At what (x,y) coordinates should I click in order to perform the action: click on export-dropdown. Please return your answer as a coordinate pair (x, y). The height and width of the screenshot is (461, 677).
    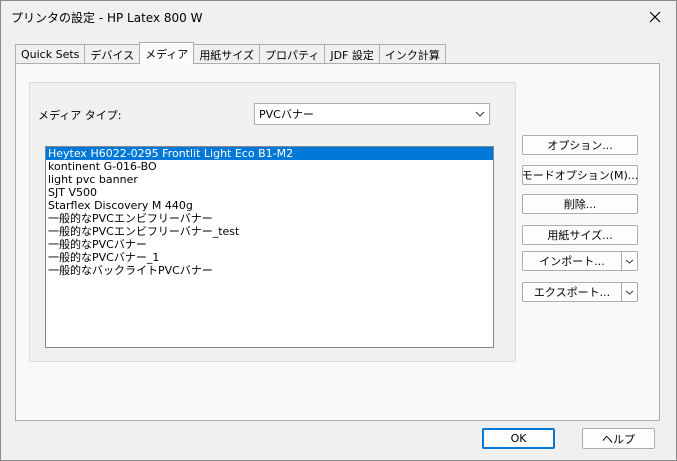
    Looking at the image, I should click on (630, 292).